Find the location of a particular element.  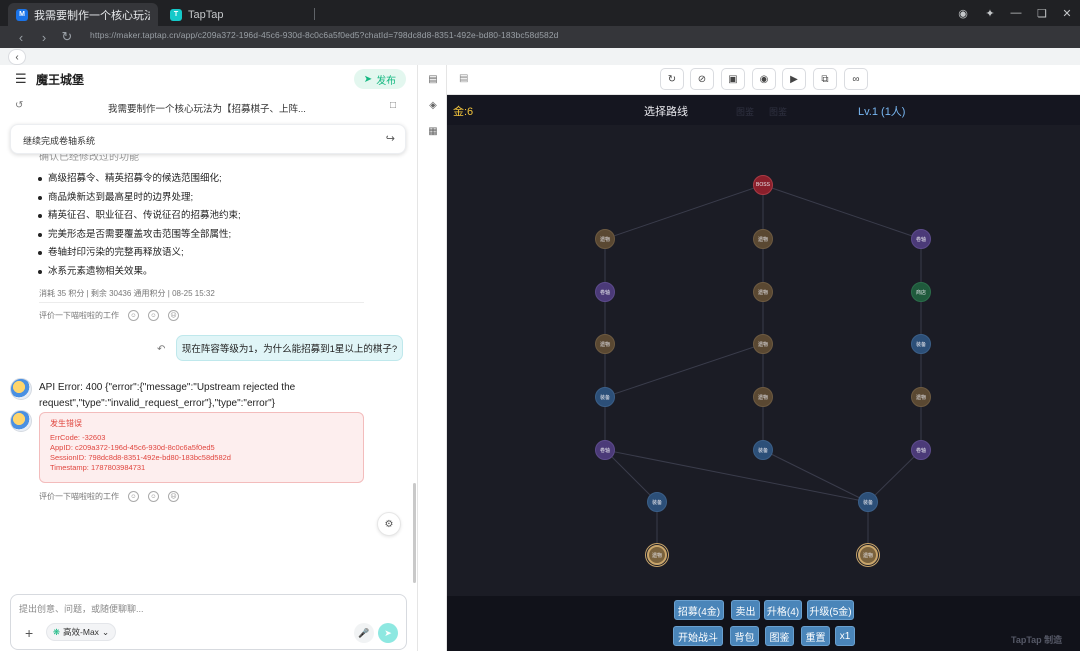

chat-input is located at coordinates (204, 609).